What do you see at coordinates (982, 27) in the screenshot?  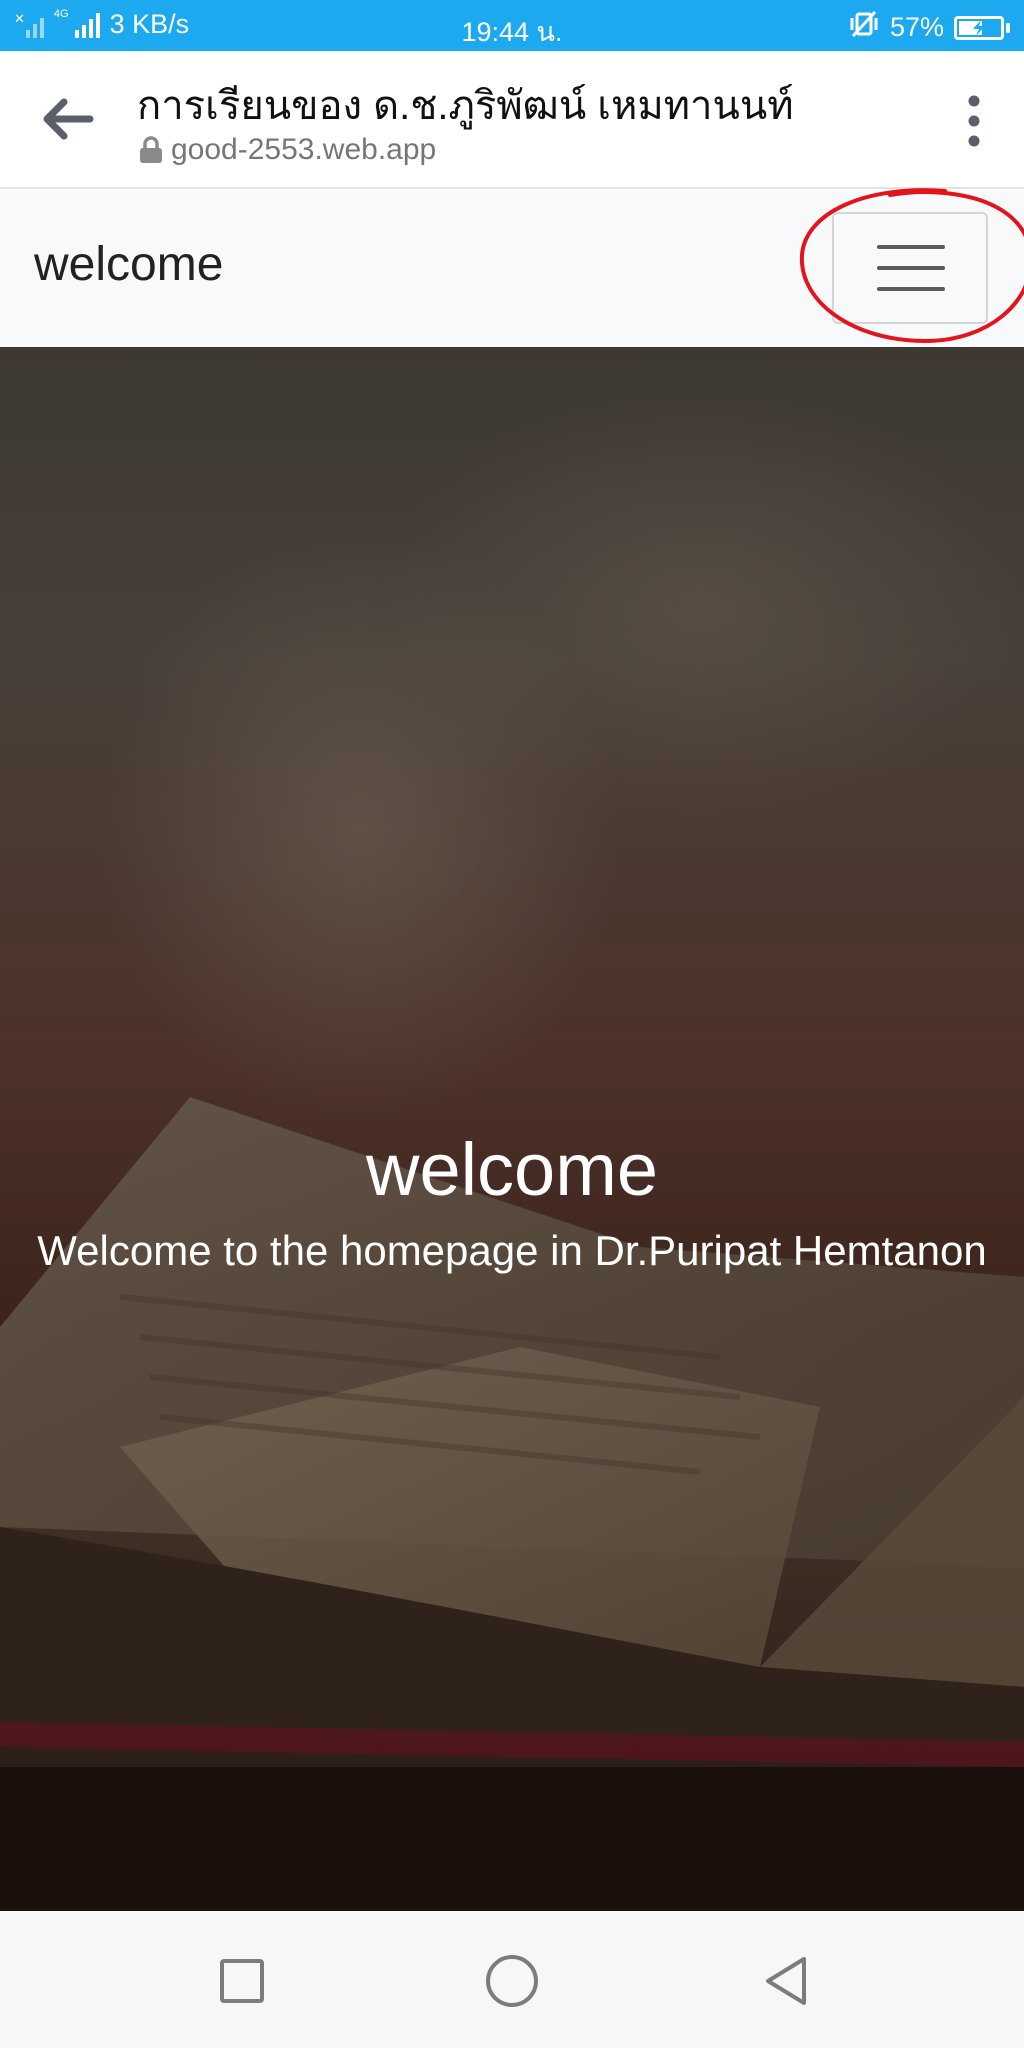 I see `battery-icon` at bounding box center [982, 27].